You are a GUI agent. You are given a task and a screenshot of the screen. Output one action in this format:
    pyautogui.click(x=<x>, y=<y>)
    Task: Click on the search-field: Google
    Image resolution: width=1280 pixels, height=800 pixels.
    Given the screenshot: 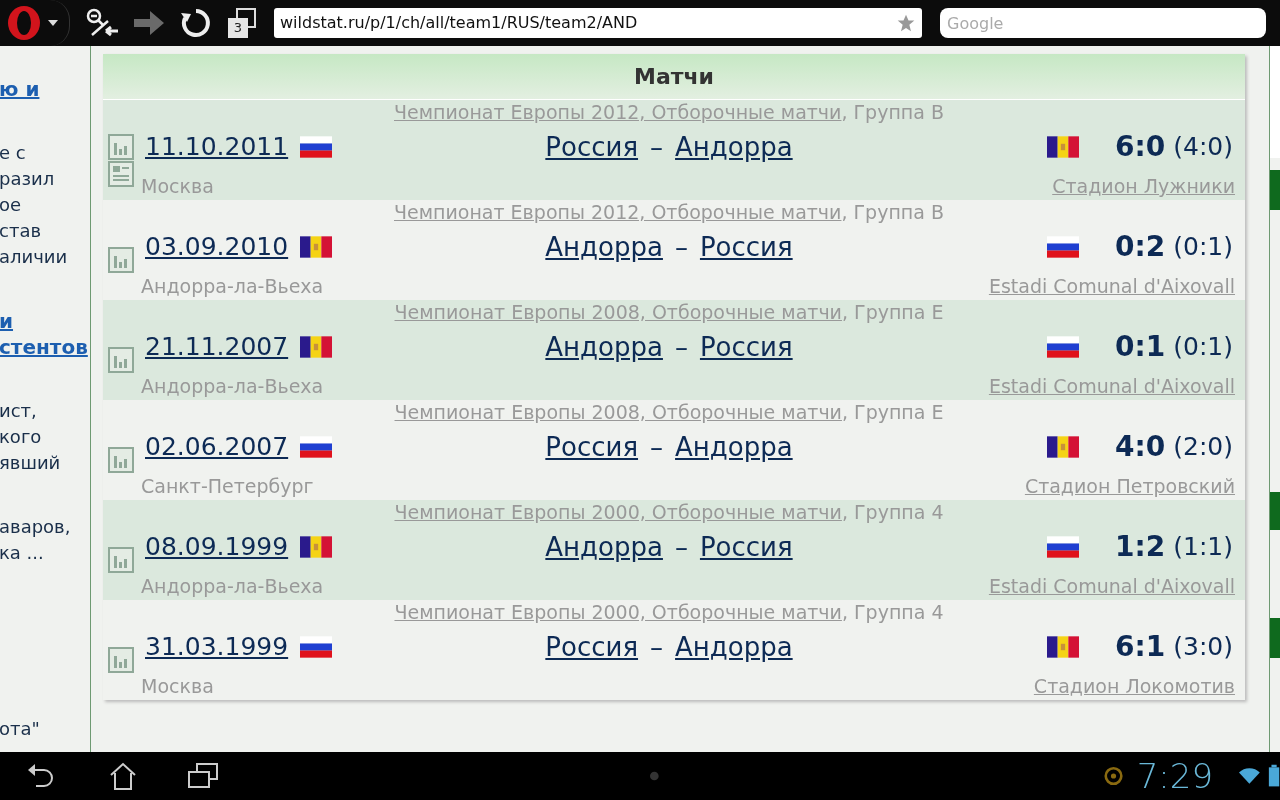 What is the action you would take?
    pyautogui.click(x=1103, y=23)
    